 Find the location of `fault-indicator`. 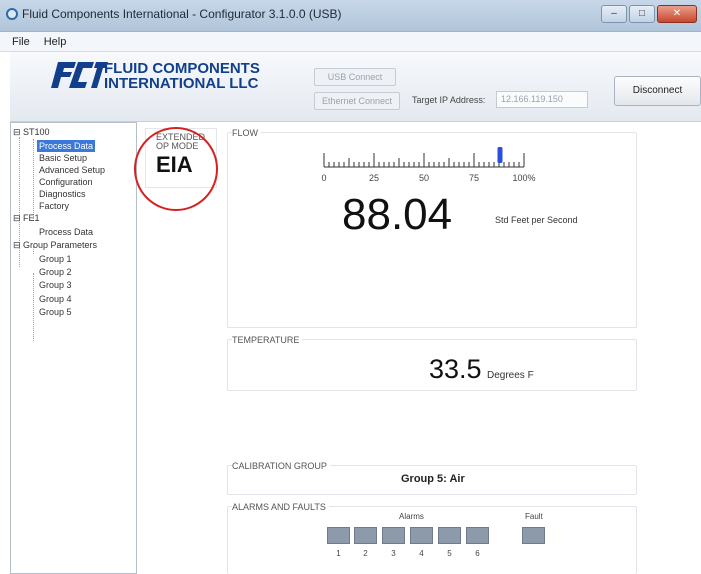

fault-indicator is located at coordinates (533, 535).